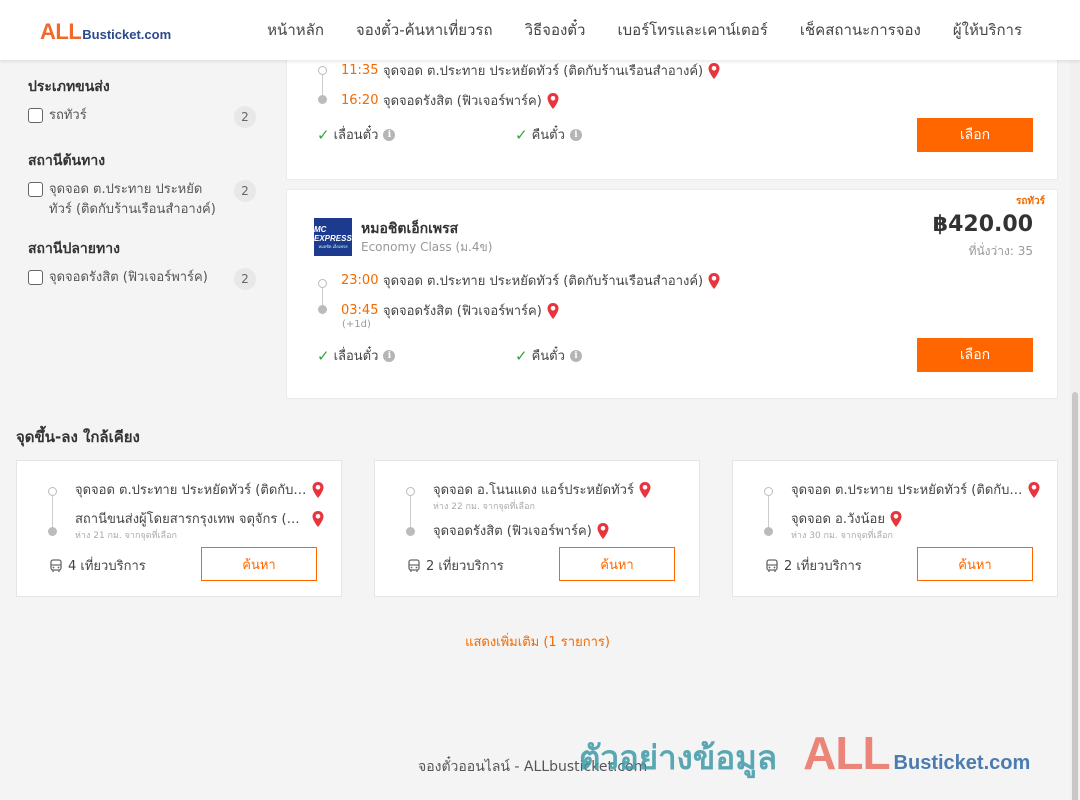  I want to click on page-scrollbar, so click(1075, 430).